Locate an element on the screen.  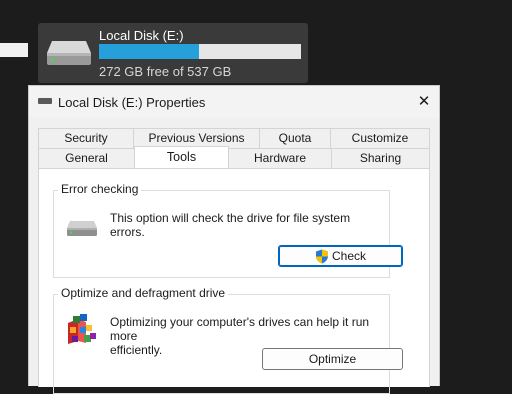
drive-tile: Local Disk (E:) 272 GB free of 537 GB is located at coordinates (173, 53).